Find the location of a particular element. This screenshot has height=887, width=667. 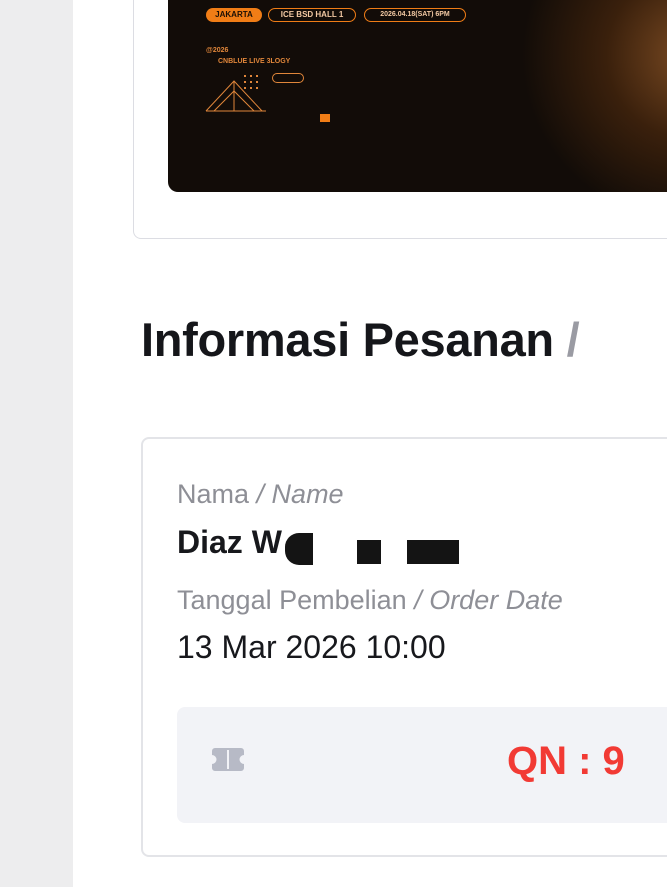

queue-number: QN : 9 is located at coordinates (566, 761).